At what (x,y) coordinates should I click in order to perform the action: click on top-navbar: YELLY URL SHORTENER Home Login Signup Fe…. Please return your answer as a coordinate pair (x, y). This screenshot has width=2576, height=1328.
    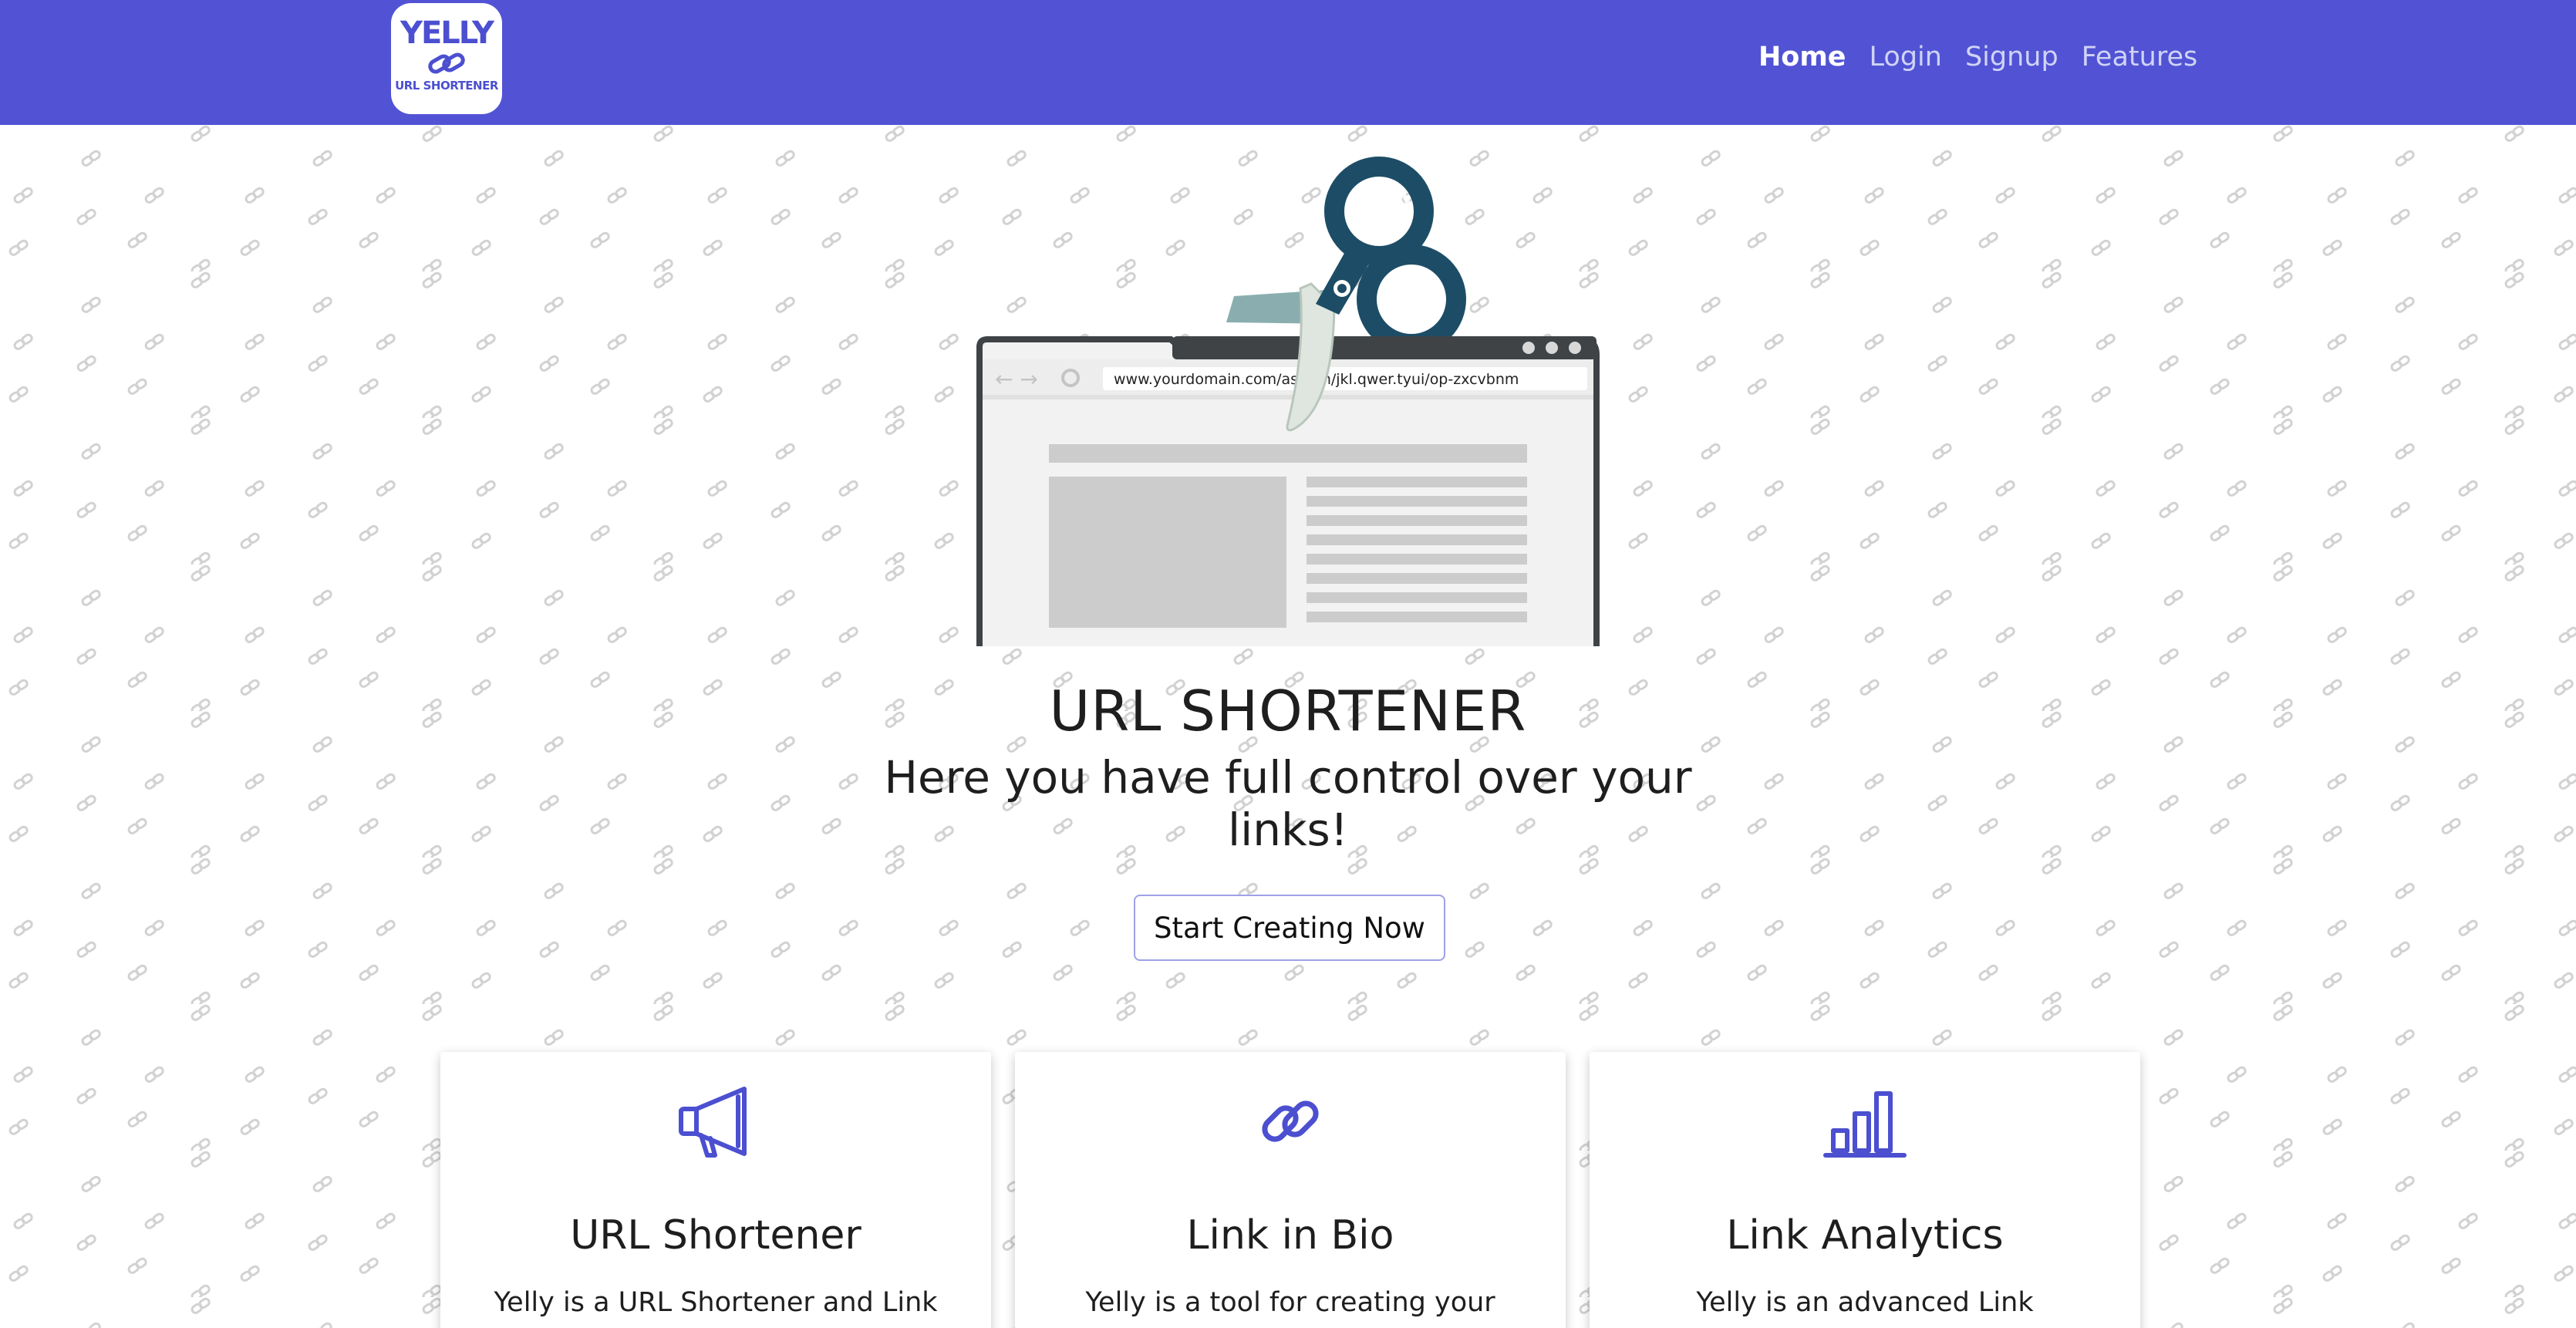
    Looking at the image, I should click on (1288, 62).